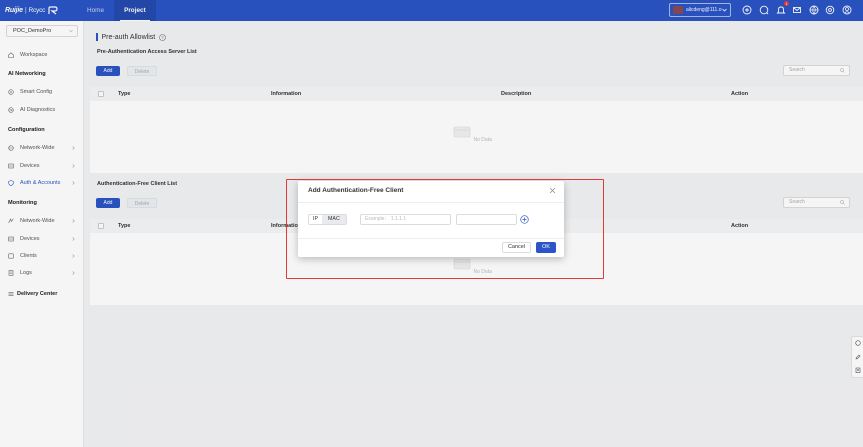 This screenshot has height=447, width=863. I want to click on type-ip-option: IP, so click(315, 219).